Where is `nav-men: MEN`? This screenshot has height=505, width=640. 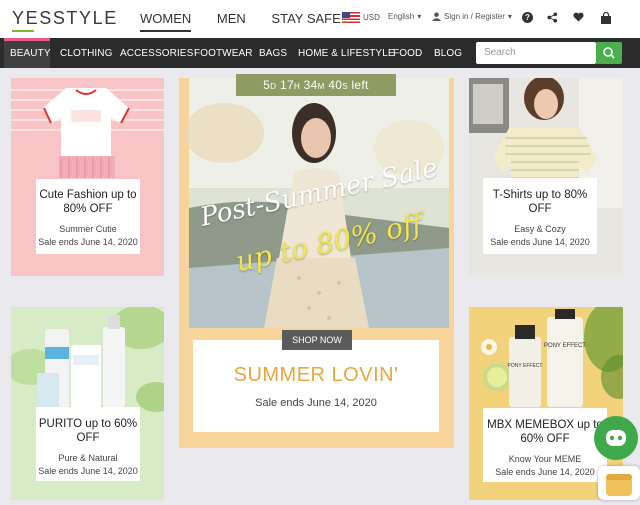 nav-men: MEN is located at coordinates (231, 18).